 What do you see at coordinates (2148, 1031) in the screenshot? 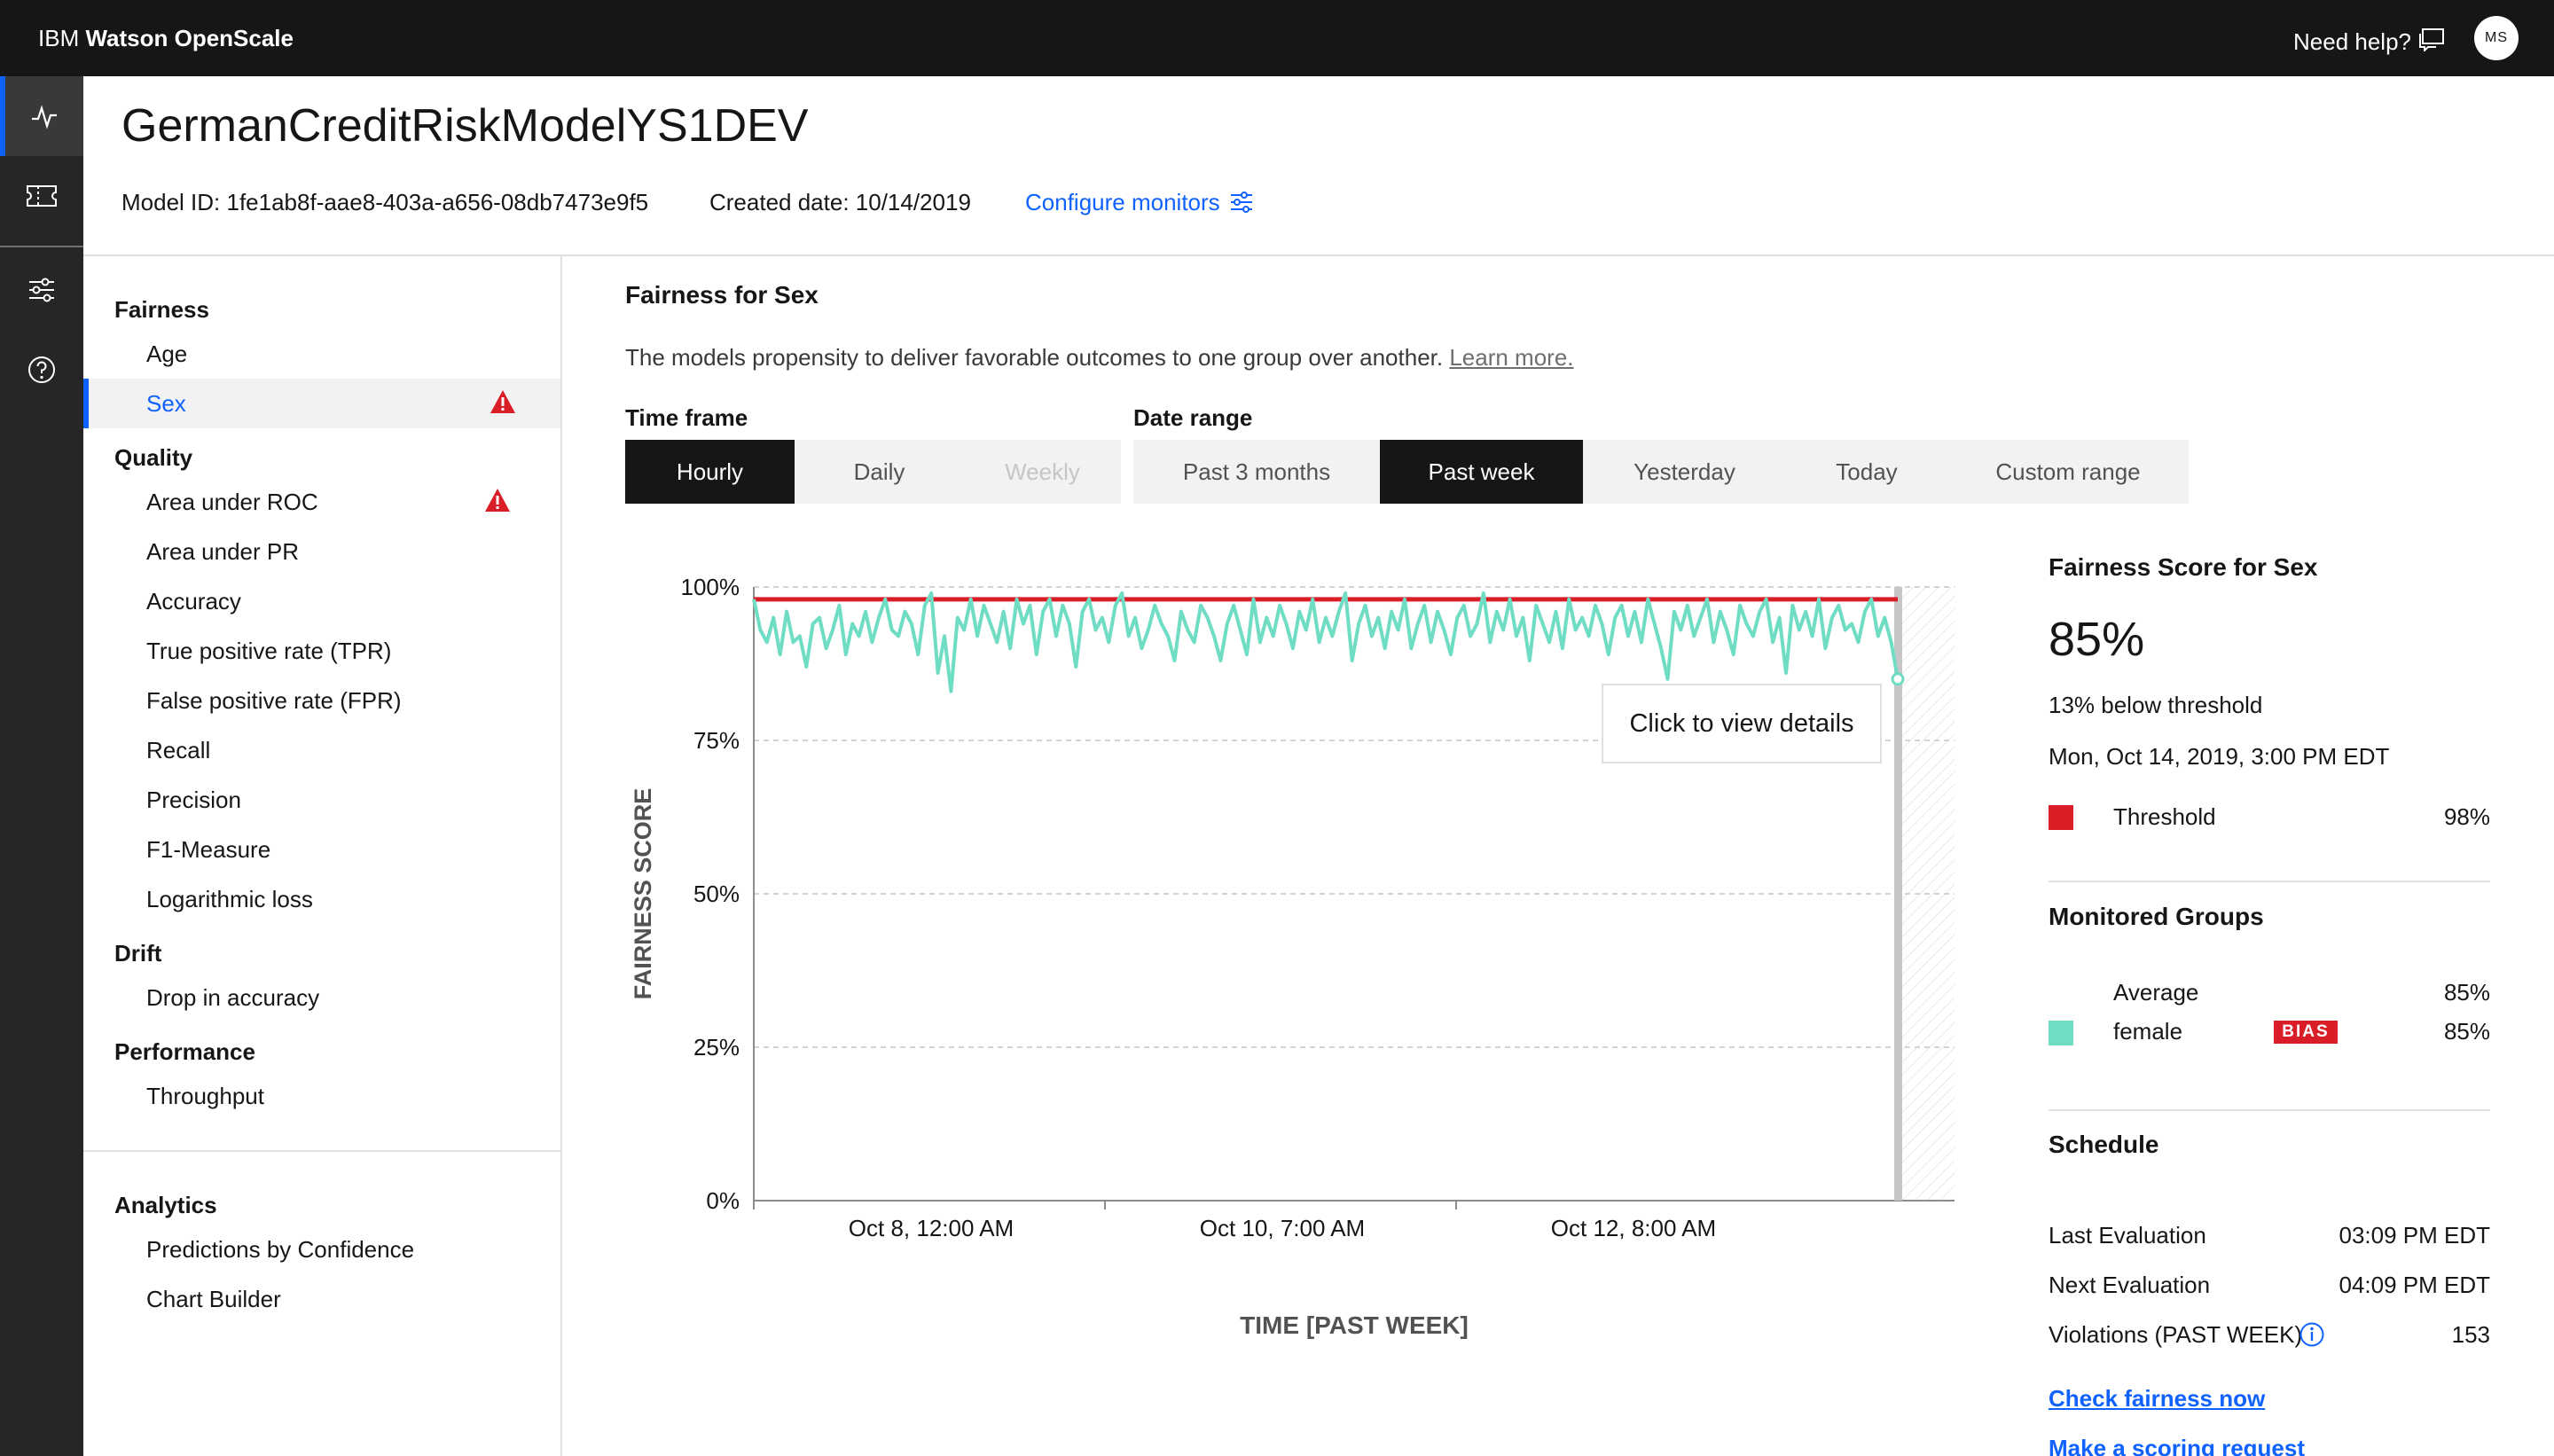
I see `female-label: female` at bounding box center [2148, 1031].